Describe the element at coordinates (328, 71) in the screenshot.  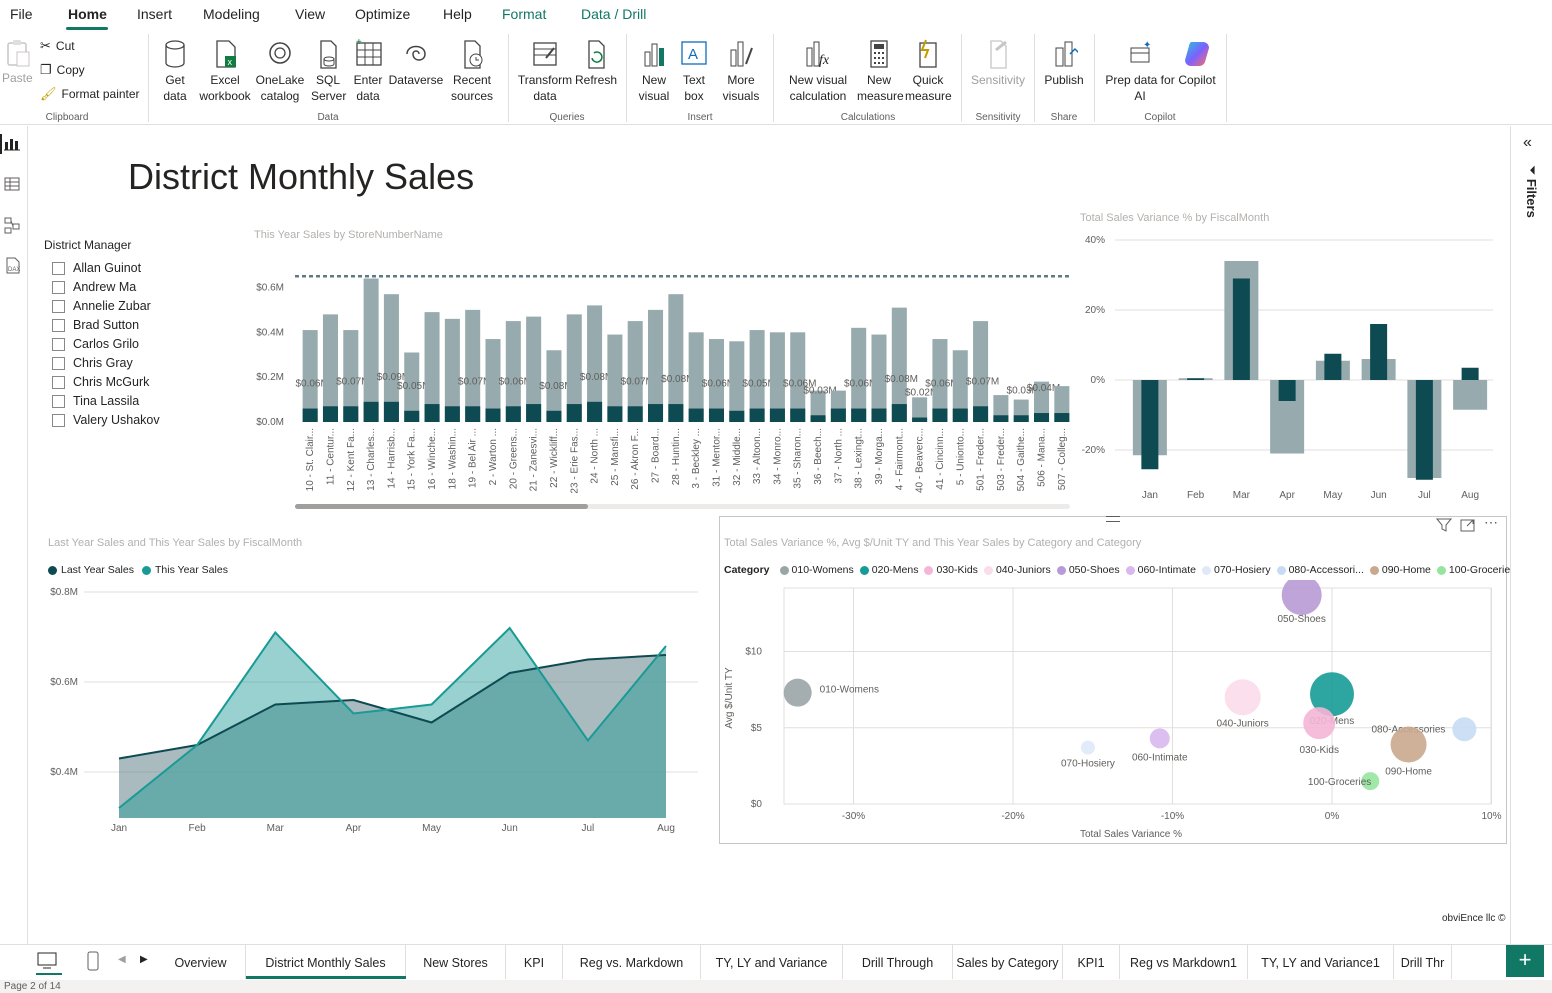
I see `sql-server-button: SQL Server` at that location.